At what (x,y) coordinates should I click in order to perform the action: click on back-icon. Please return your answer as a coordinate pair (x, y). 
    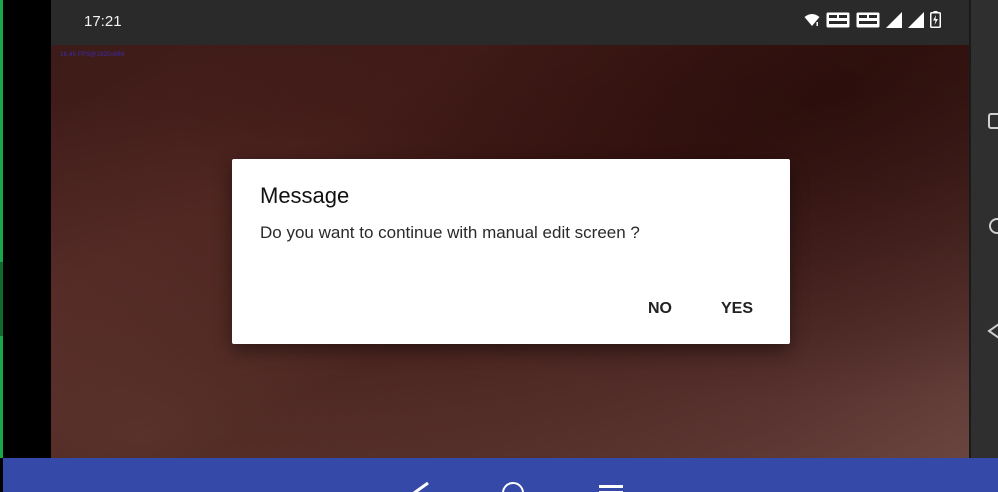
    Looking at the image, I should click on (419, 486).